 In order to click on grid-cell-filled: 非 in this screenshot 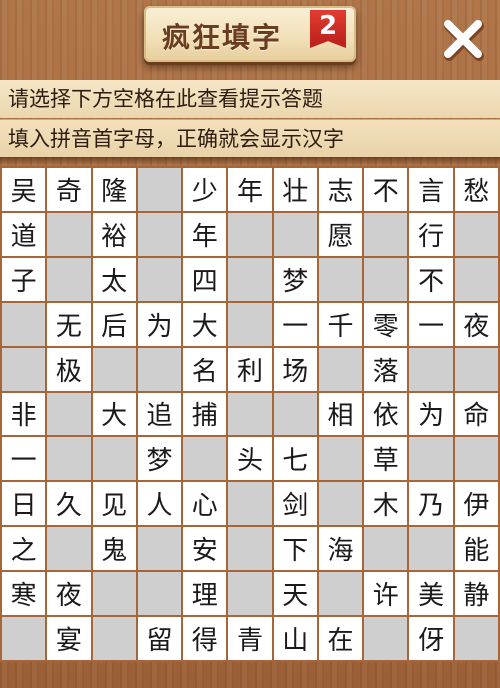, I will do `click(24, 414)`.